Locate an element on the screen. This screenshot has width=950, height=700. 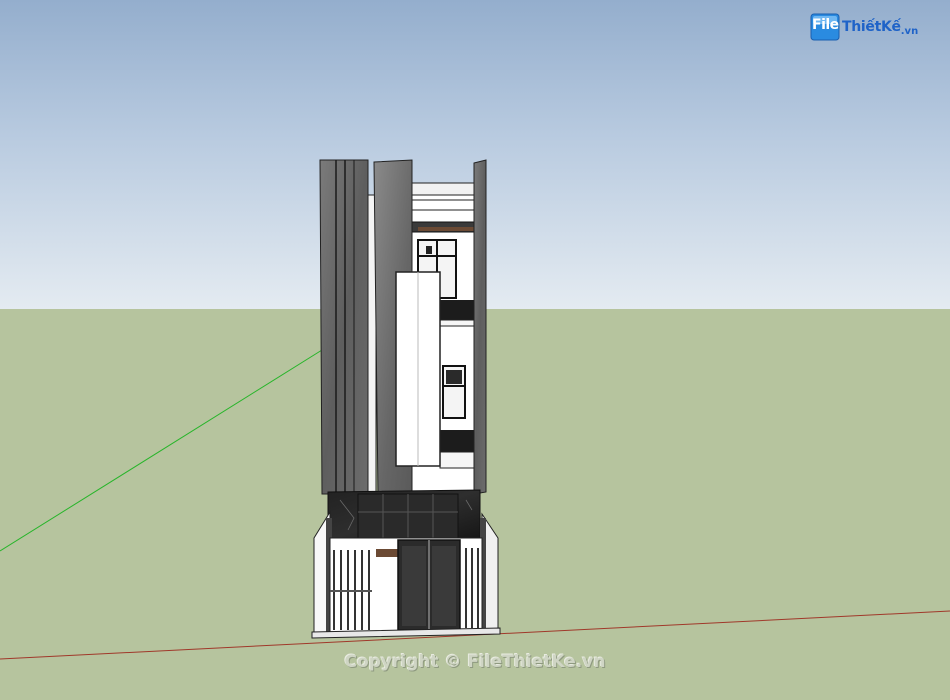
filethietke-logo: File ThiếtKế .vn is located at coordinates (864, 27).